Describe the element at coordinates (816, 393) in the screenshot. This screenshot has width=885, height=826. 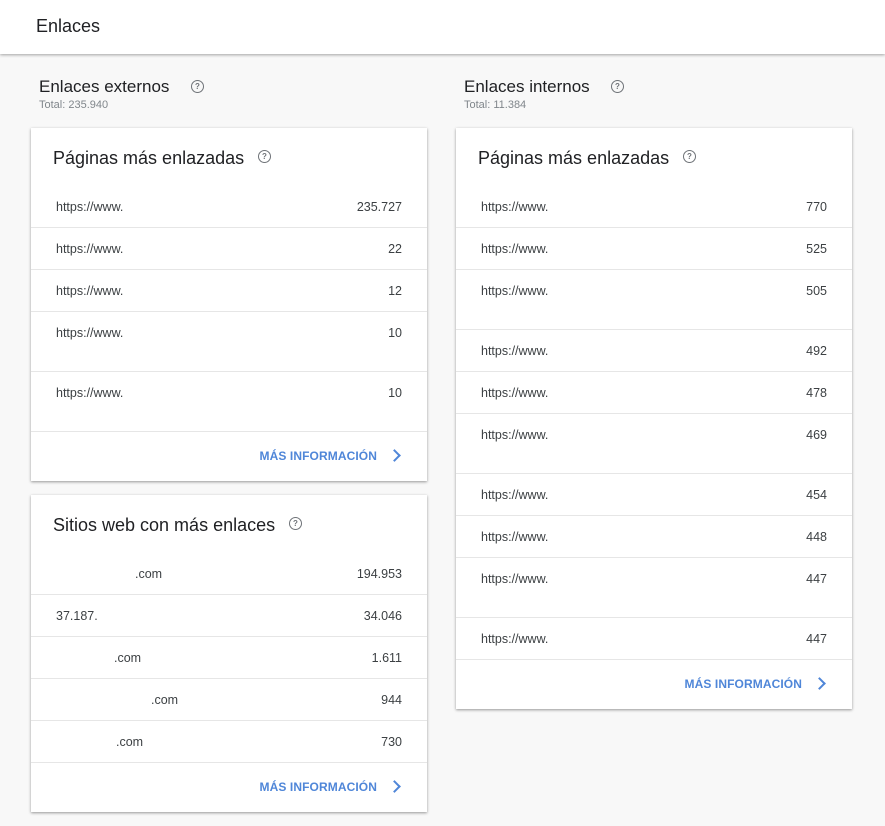
I see `link-count: 478` at that location.